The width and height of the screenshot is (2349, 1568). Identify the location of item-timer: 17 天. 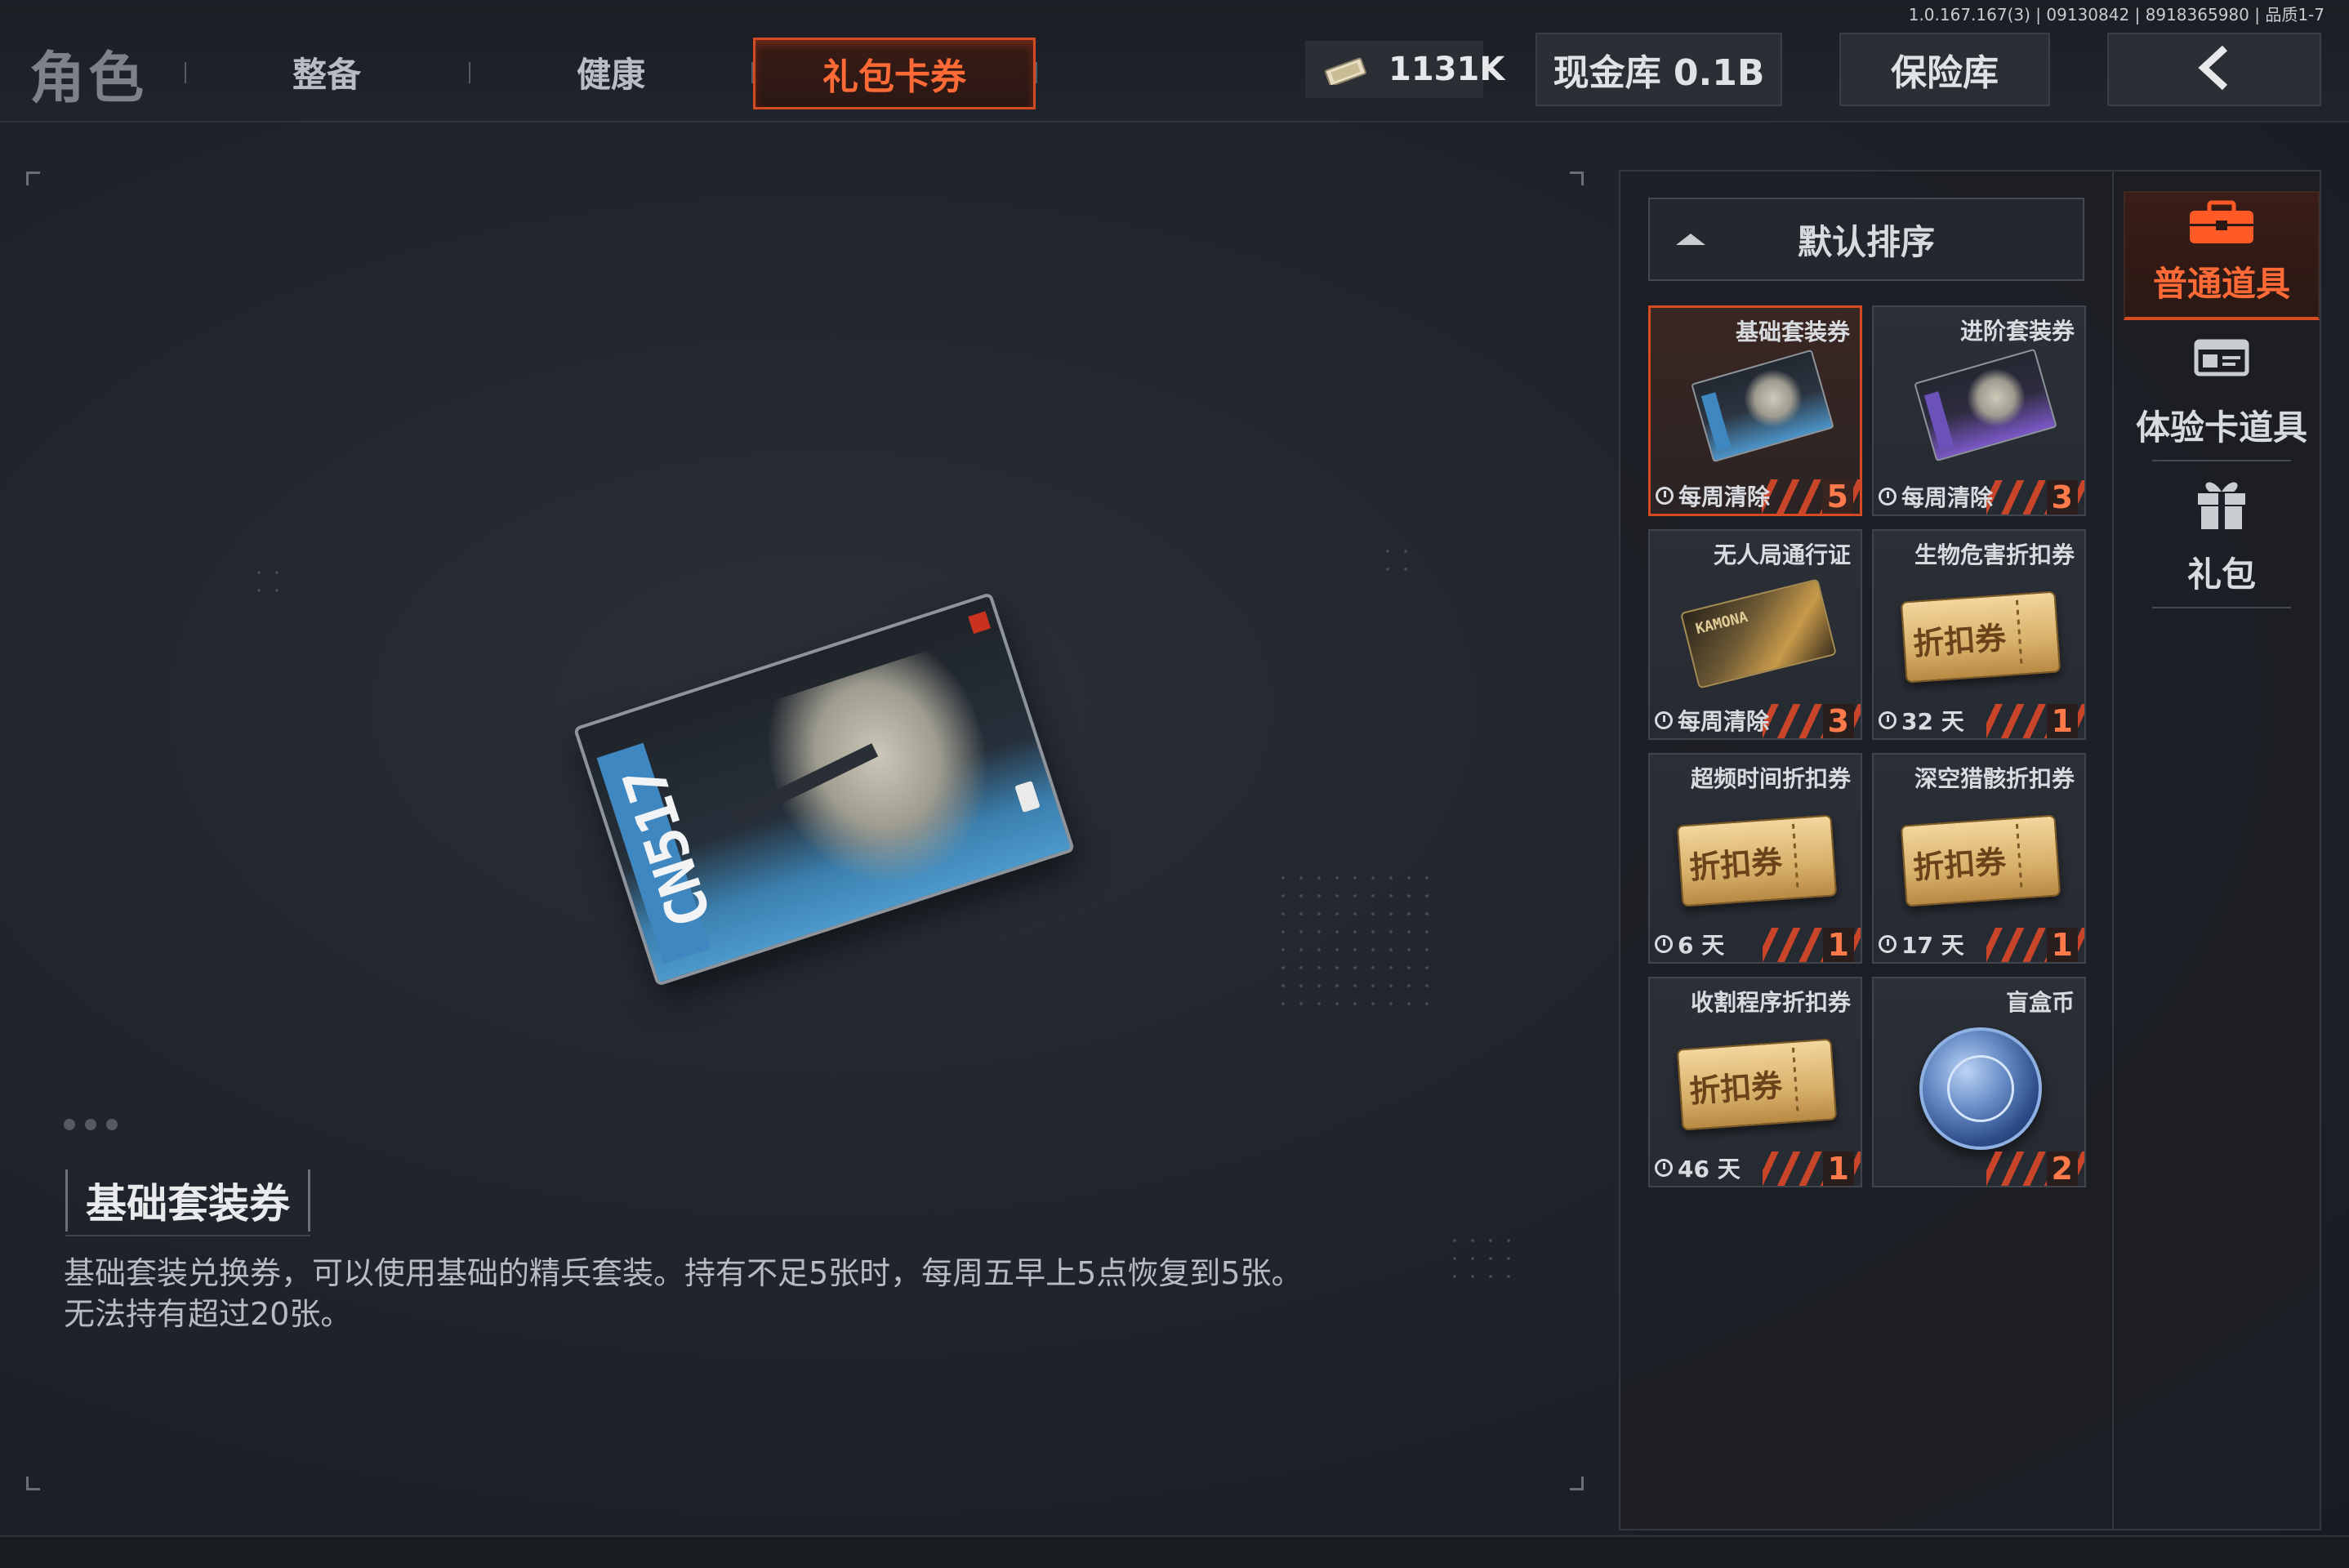
(1921, 944).